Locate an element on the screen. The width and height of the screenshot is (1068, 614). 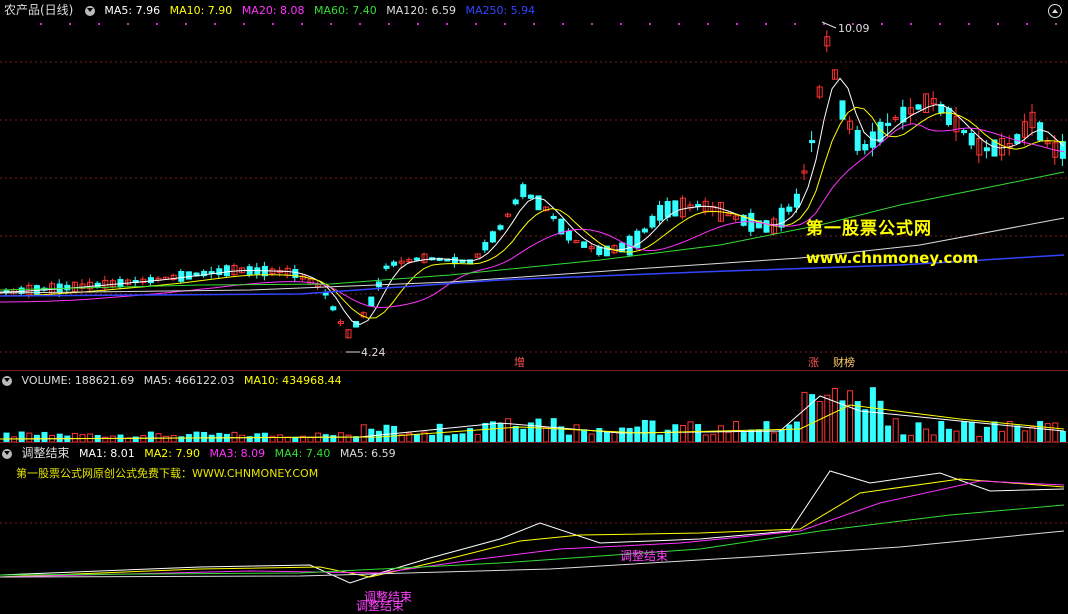
signal-label-1: 调整结束 is located at coordinates (644, 556).